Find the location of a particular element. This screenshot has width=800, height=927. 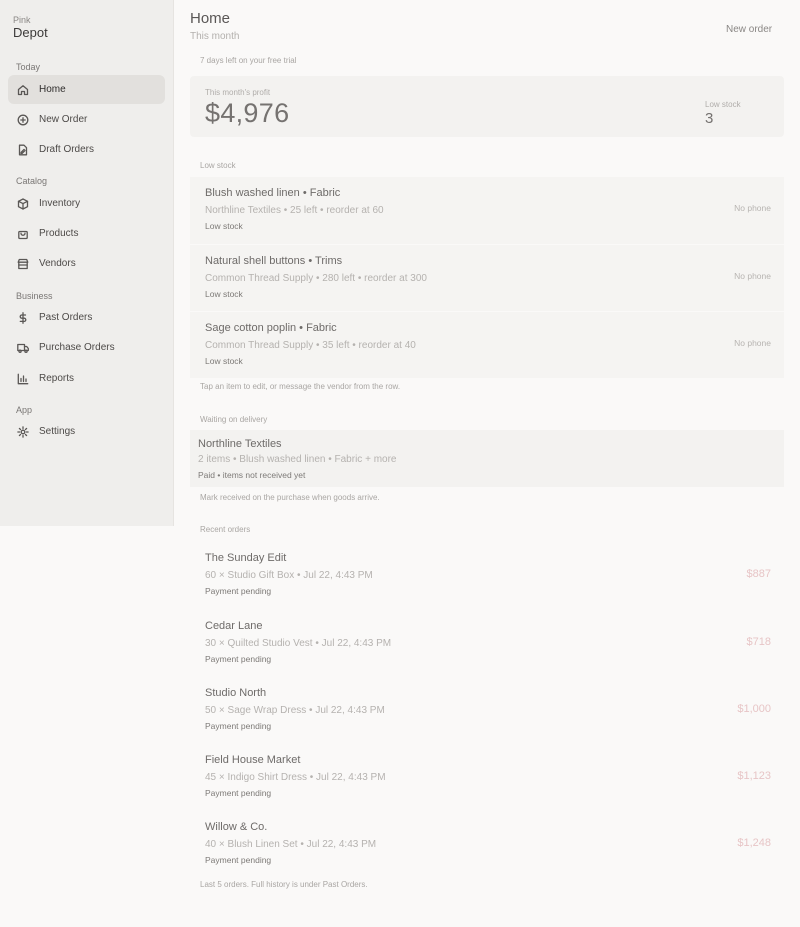

box-icon is located at coordinates (23, 203).